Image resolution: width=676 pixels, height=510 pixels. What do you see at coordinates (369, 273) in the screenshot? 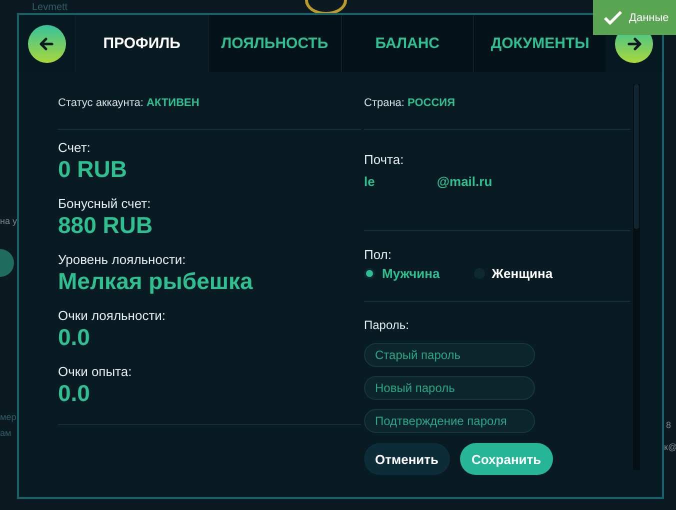
I see `radio-button` at bounding box center [369, 273].